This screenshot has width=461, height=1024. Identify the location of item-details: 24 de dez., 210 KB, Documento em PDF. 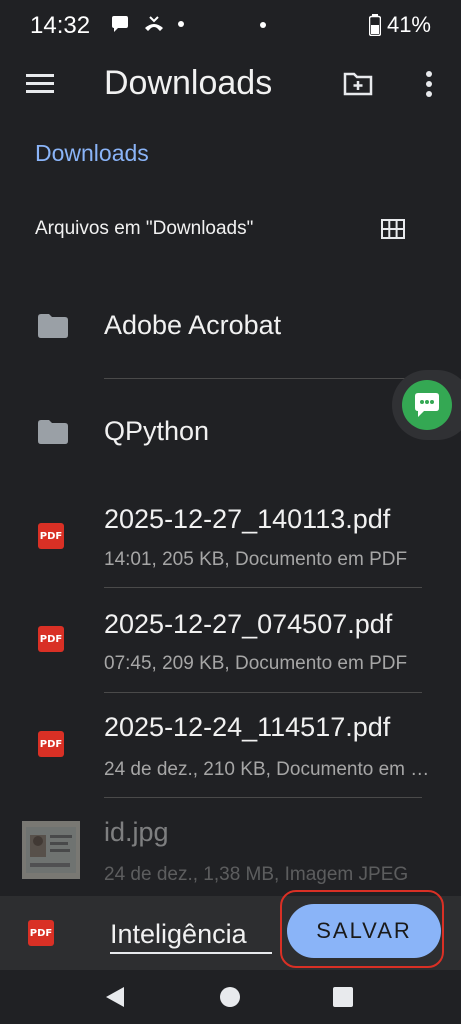
(269, 769).